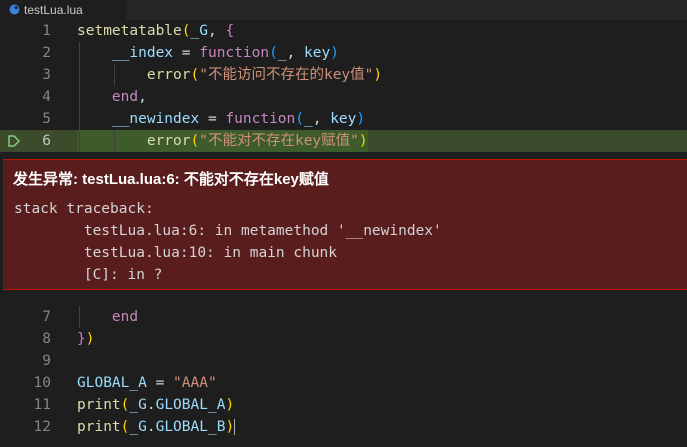 The image size is (687, 447). Describe the element at coordinates (286, 75) in the screenshot. I see `code-token: "不能访问不存在的key值"` at that location.